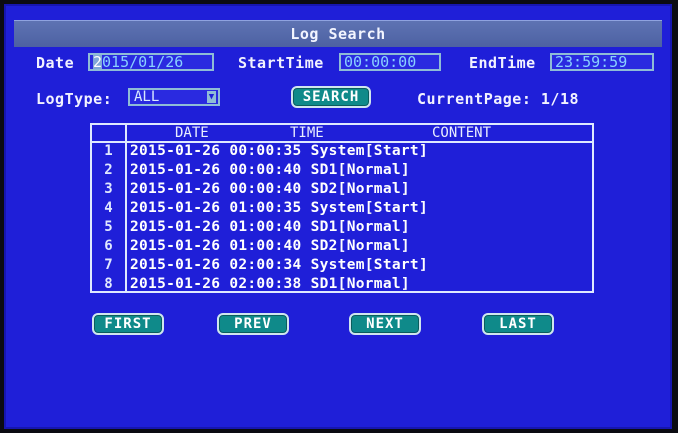  I want to click on current-page-label: CurrentPage: 1/18, so click(498, 99).